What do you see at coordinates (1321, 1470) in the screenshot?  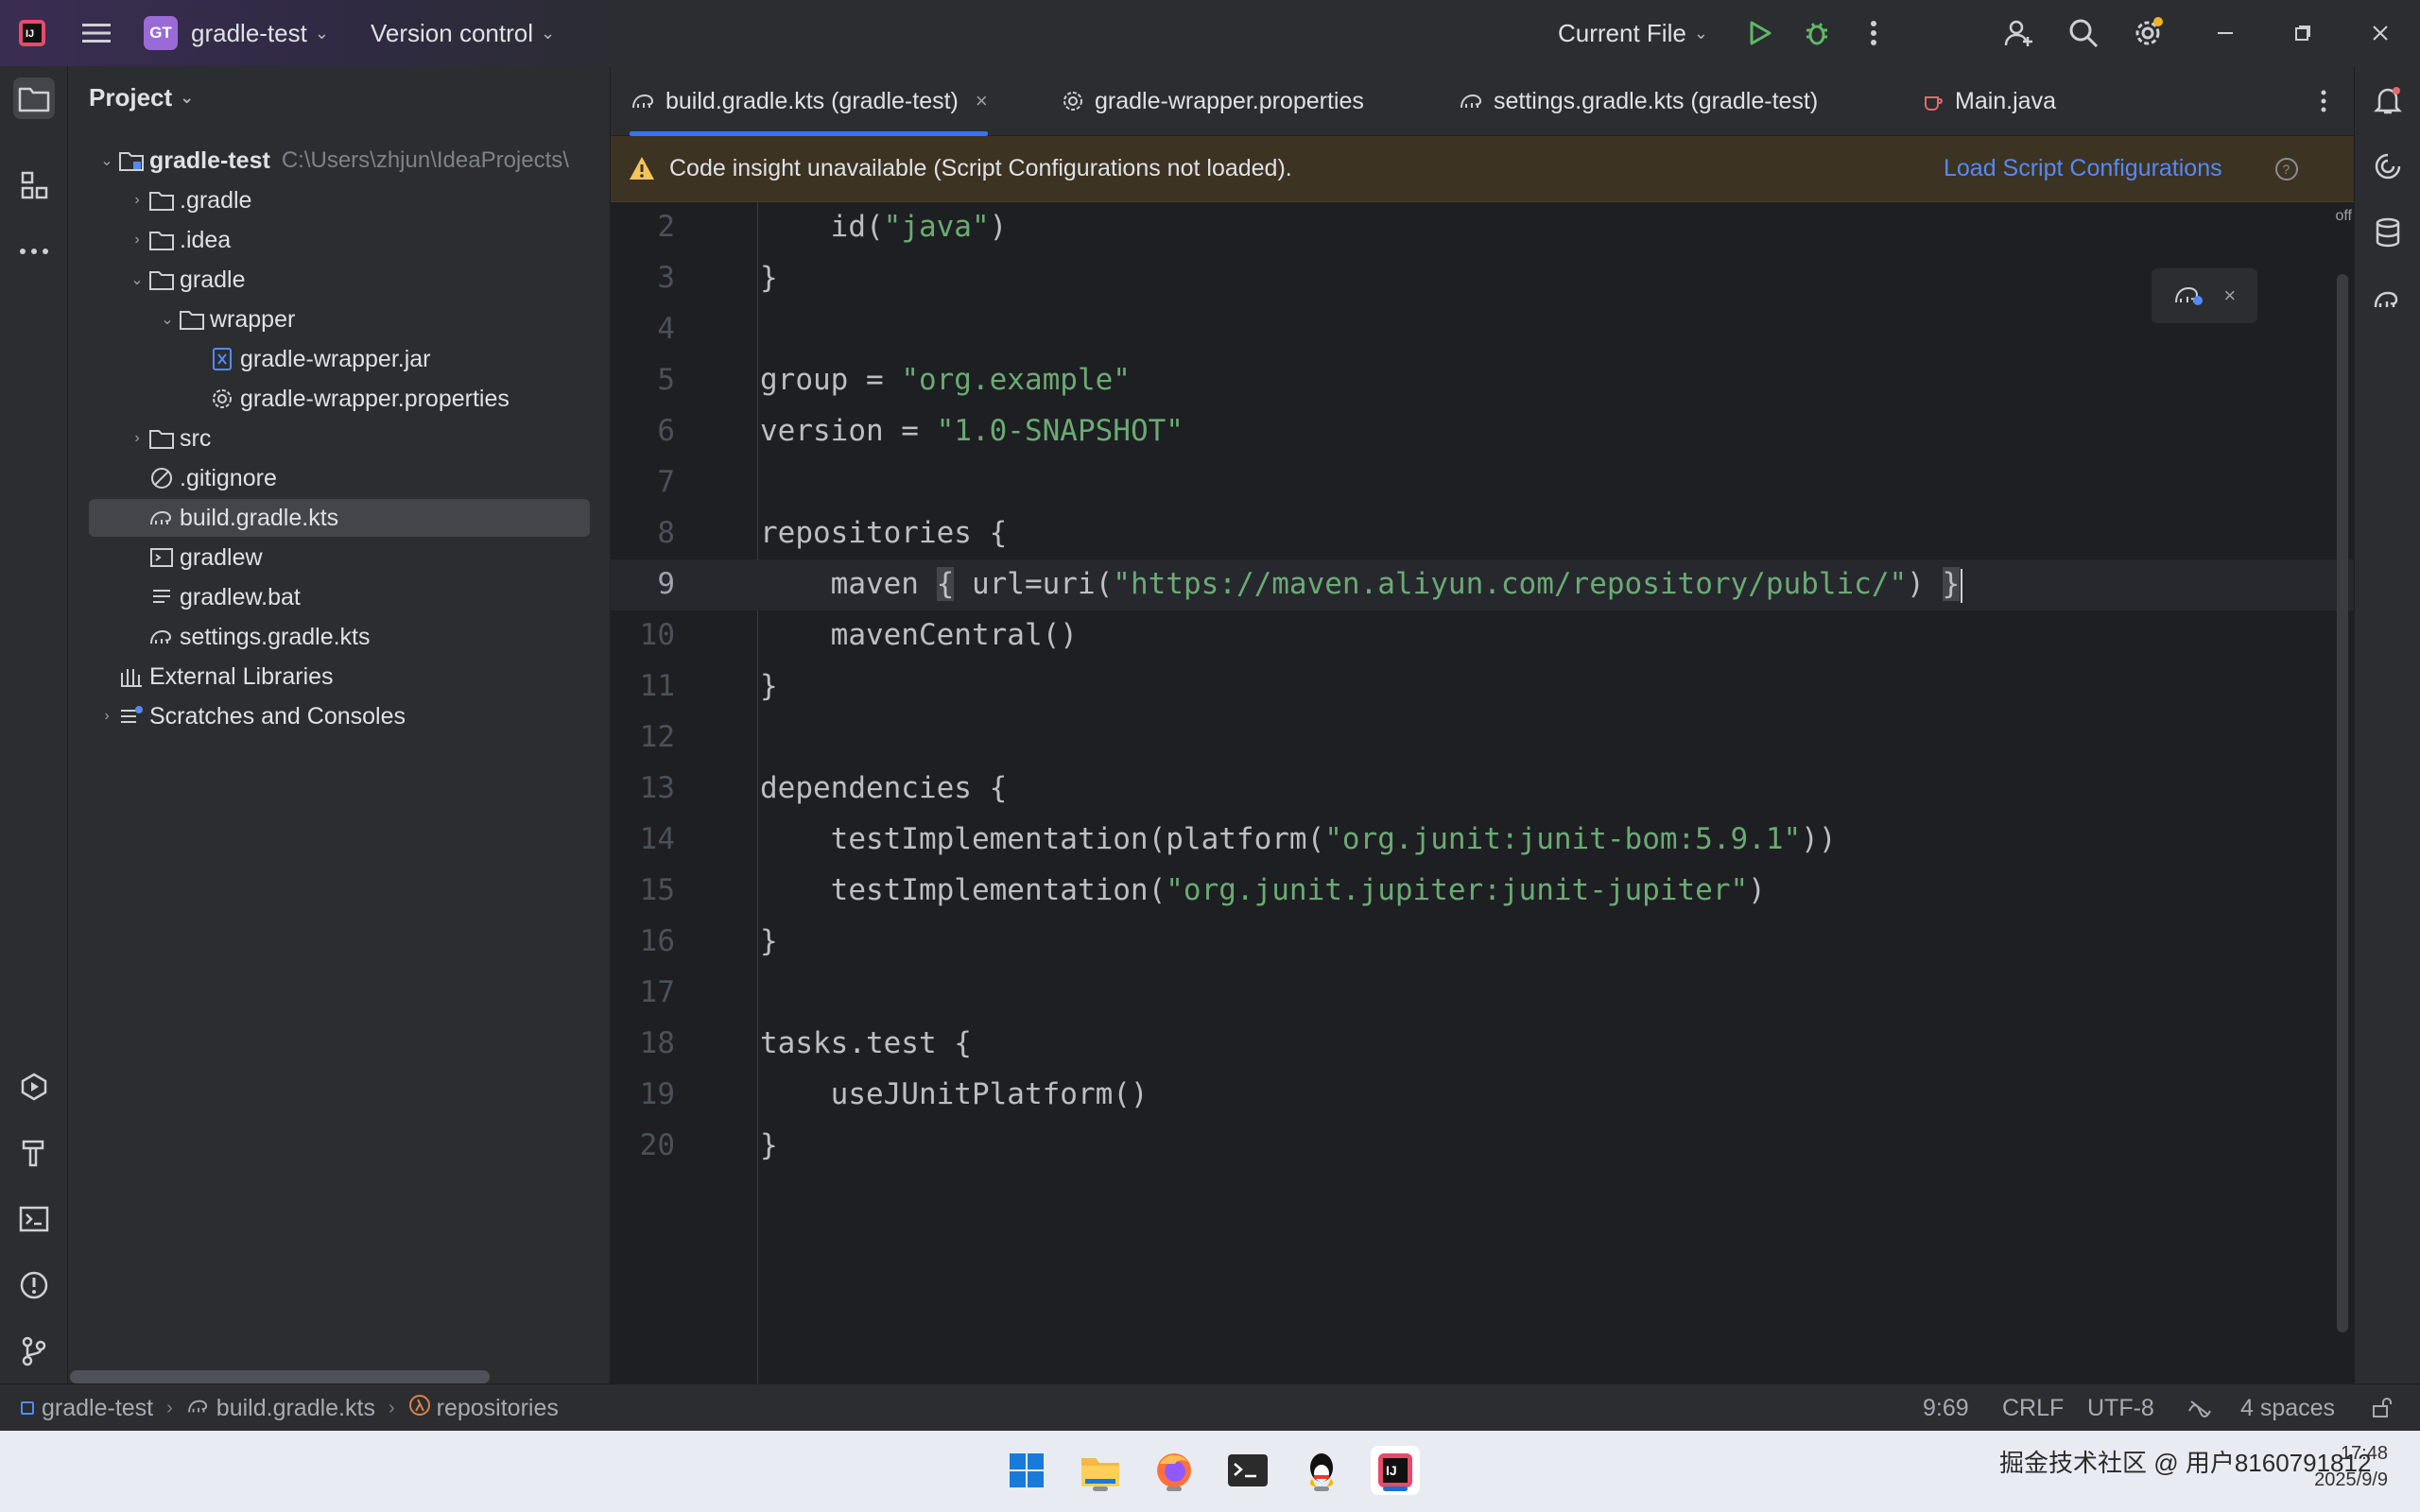 I see `qq-icon` at bounding box center [1321, 1470].